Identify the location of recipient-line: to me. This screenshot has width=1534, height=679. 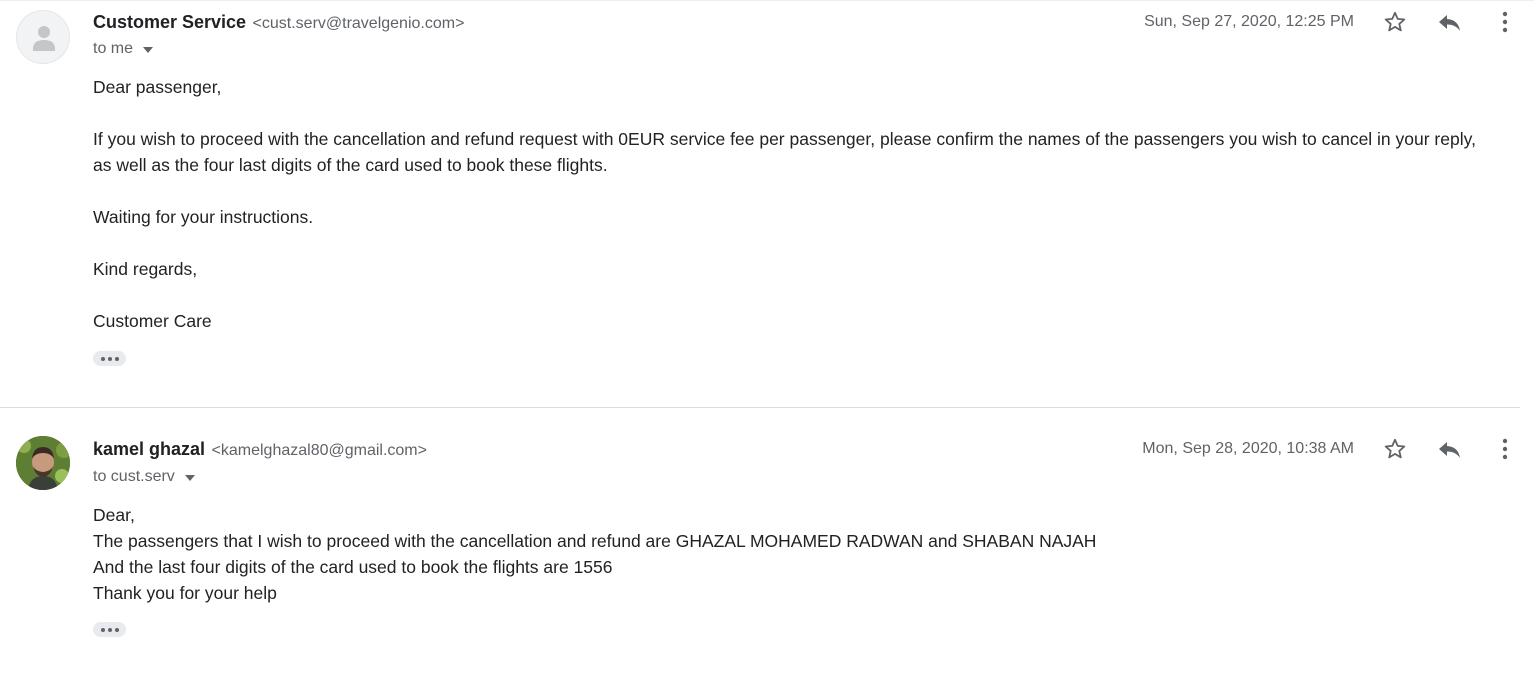
(123, 49).